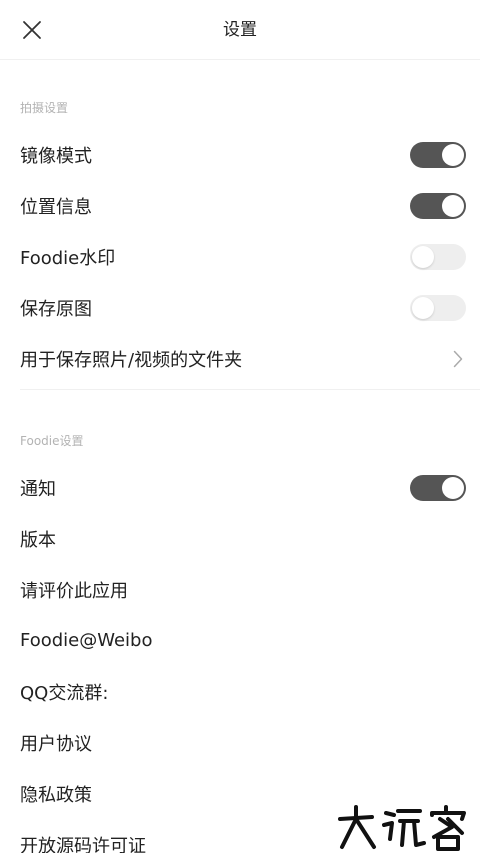  I want to click on row-rate-app: 请评价此应用, so click(240, 589).